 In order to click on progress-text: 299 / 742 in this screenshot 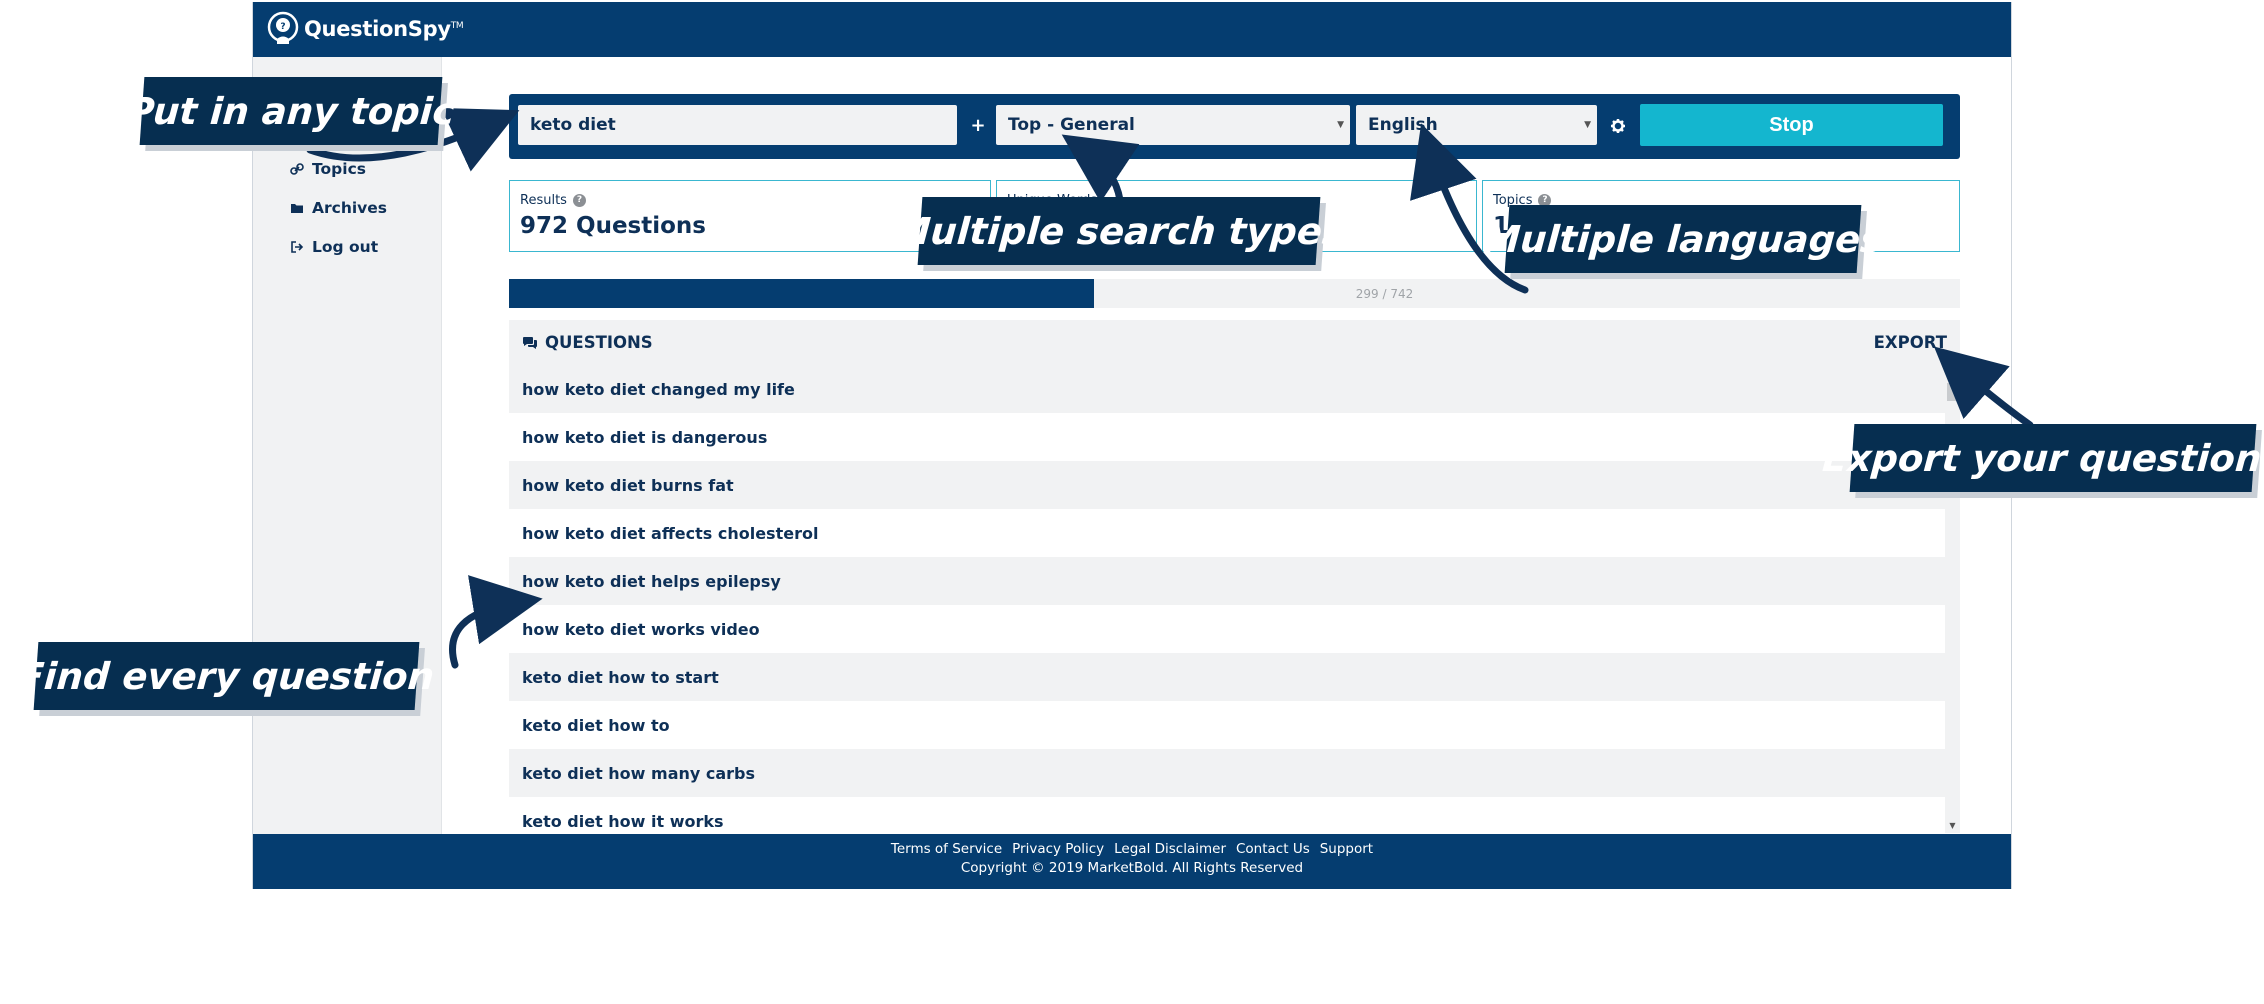, I will do `click(1384, 293)`.